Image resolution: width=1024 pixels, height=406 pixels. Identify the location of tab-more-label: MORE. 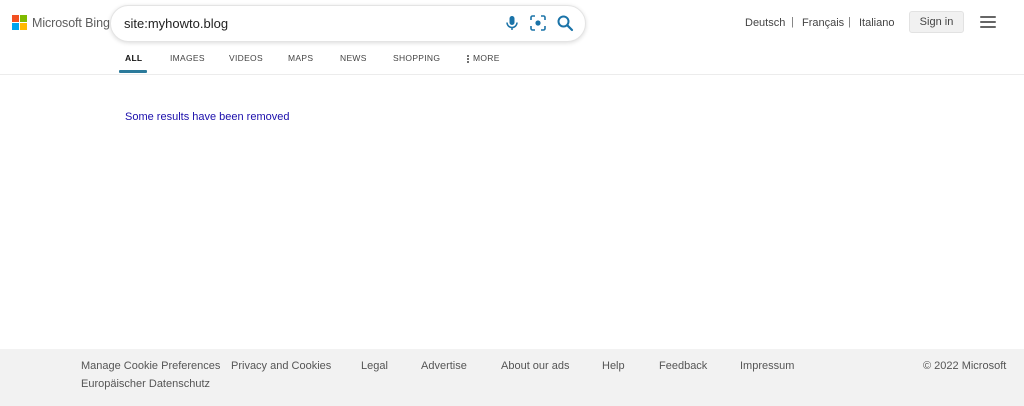
(486, 58).